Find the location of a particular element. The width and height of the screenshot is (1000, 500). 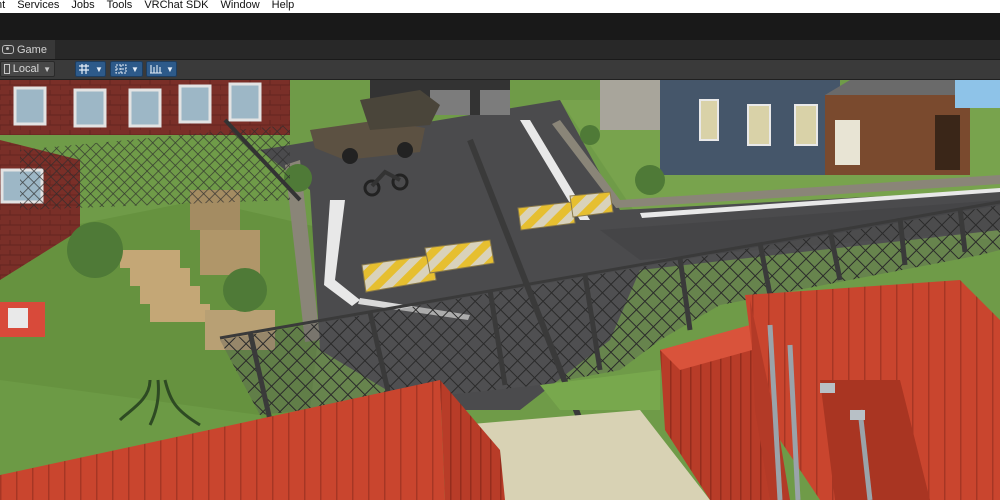

menu-item-window: Window is located at coordinates (240, 5).